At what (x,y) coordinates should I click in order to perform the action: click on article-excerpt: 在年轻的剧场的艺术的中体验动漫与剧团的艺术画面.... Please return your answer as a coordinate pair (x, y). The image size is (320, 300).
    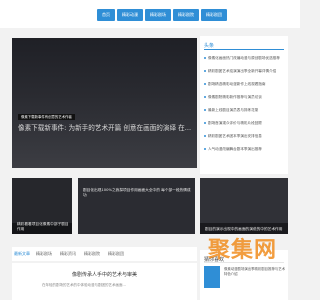
    Looking at the image, I should click on (84, 285).